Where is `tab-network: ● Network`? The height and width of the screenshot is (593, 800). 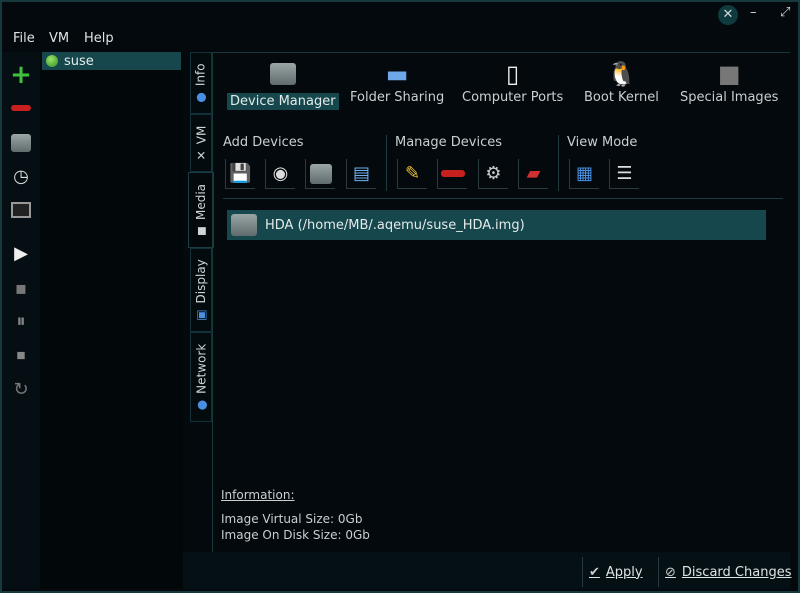 tab-network: ● Network is located at coordinates (201, 377).